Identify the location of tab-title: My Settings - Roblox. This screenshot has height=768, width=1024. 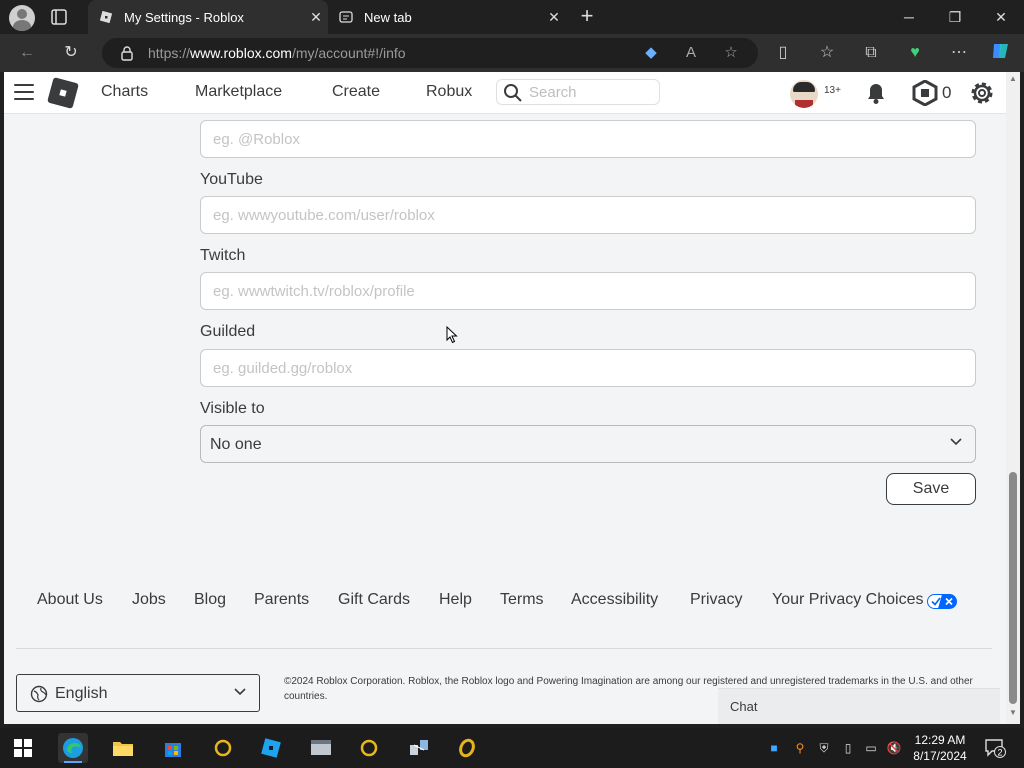
(184, 17).